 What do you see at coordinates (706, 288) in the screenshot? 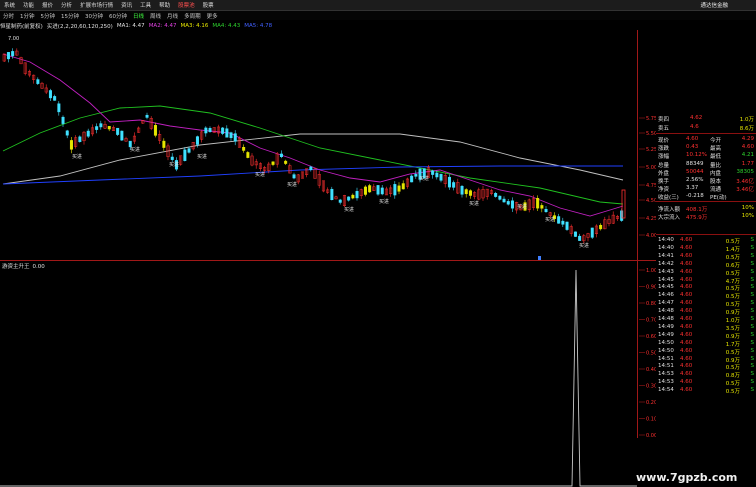
I see `trade-tick-row: 14:45 4.60 0.5万 S` at bounding box center [706, 288].